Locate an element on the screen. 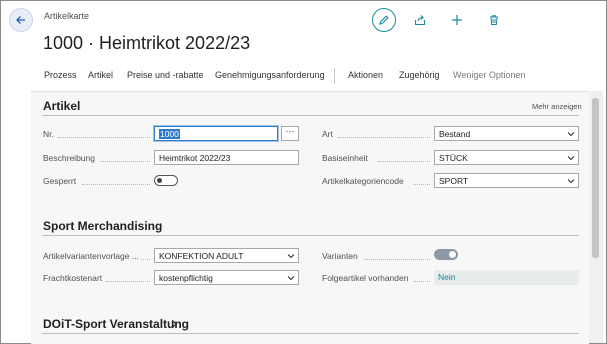 The image size is (607, 344). folgeartikel-value: Nein is located at coordinates (506, 277).